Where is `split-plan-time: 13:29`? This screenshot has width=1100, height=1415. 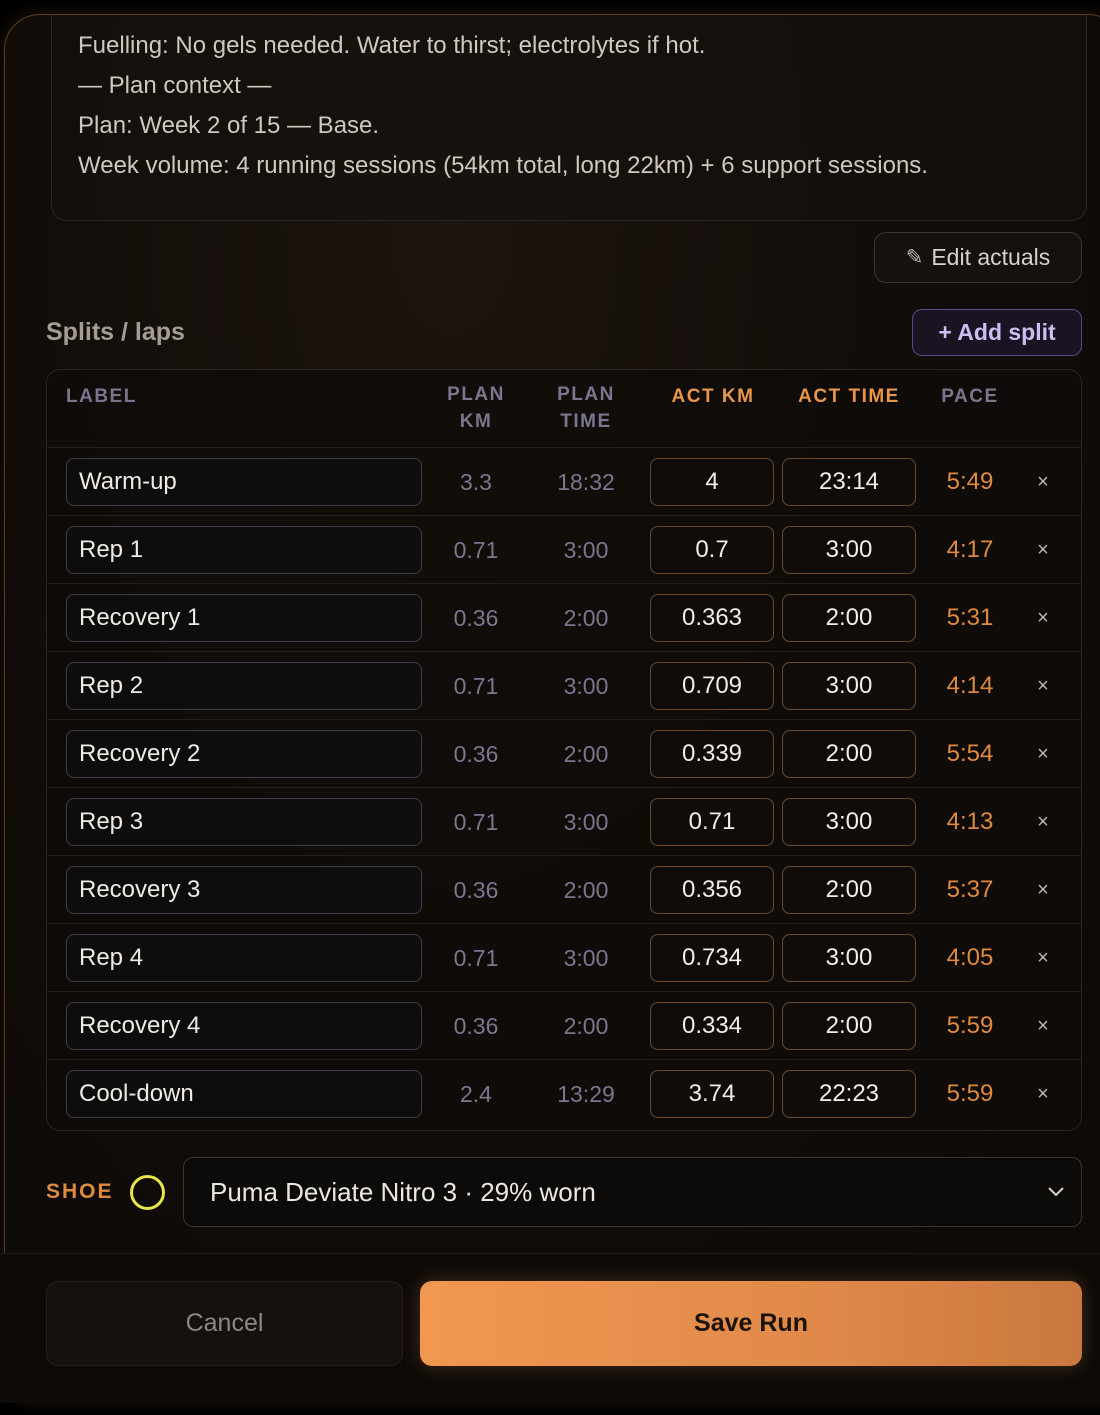
split-plan-time: 13:29 is located at coordinates (586, 1094).